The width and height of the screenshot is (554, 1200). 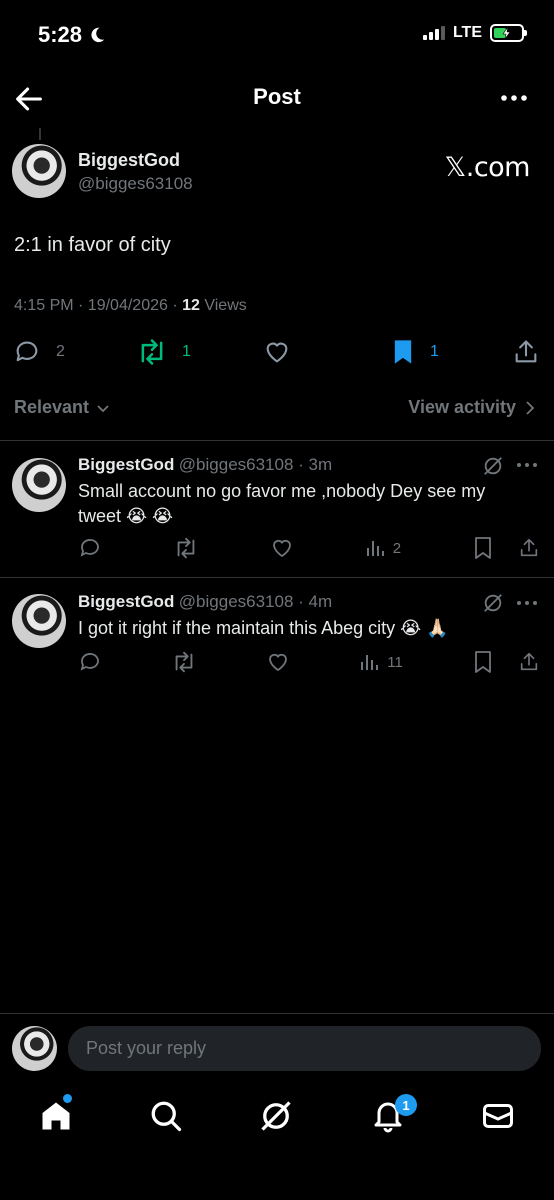 I want to click on status-indicators: LTE, so click(x=474, y=33).